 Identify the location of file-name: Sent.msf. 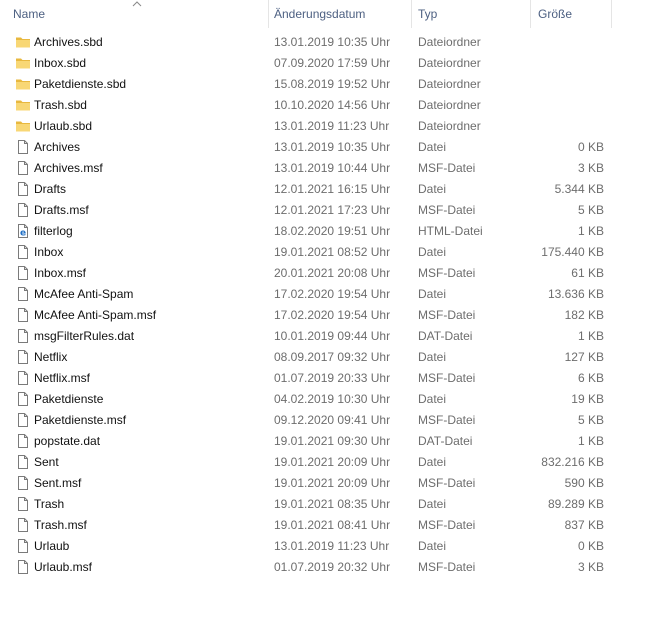
(57, 483).